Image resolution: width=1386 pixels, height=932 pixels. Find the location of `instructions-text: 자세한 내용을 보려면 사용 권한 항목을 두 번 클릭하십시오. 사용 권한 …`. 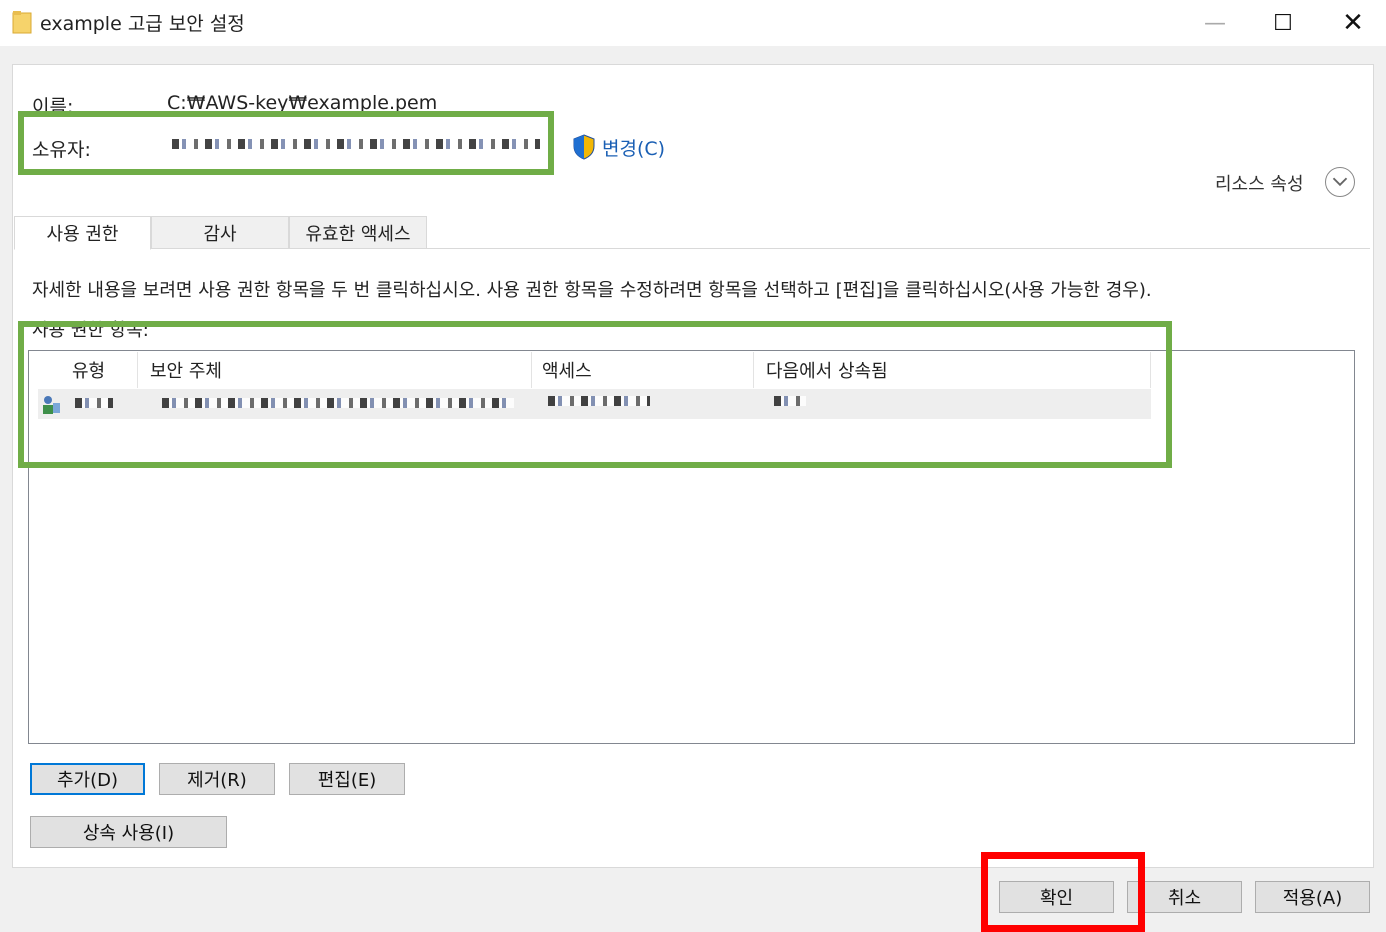

instructions-text: 자세한 내용을 보려면 사용 권한 항목을 두 번 클릭하십시오. 사용 권한 … is located at coordinates (592, 290).